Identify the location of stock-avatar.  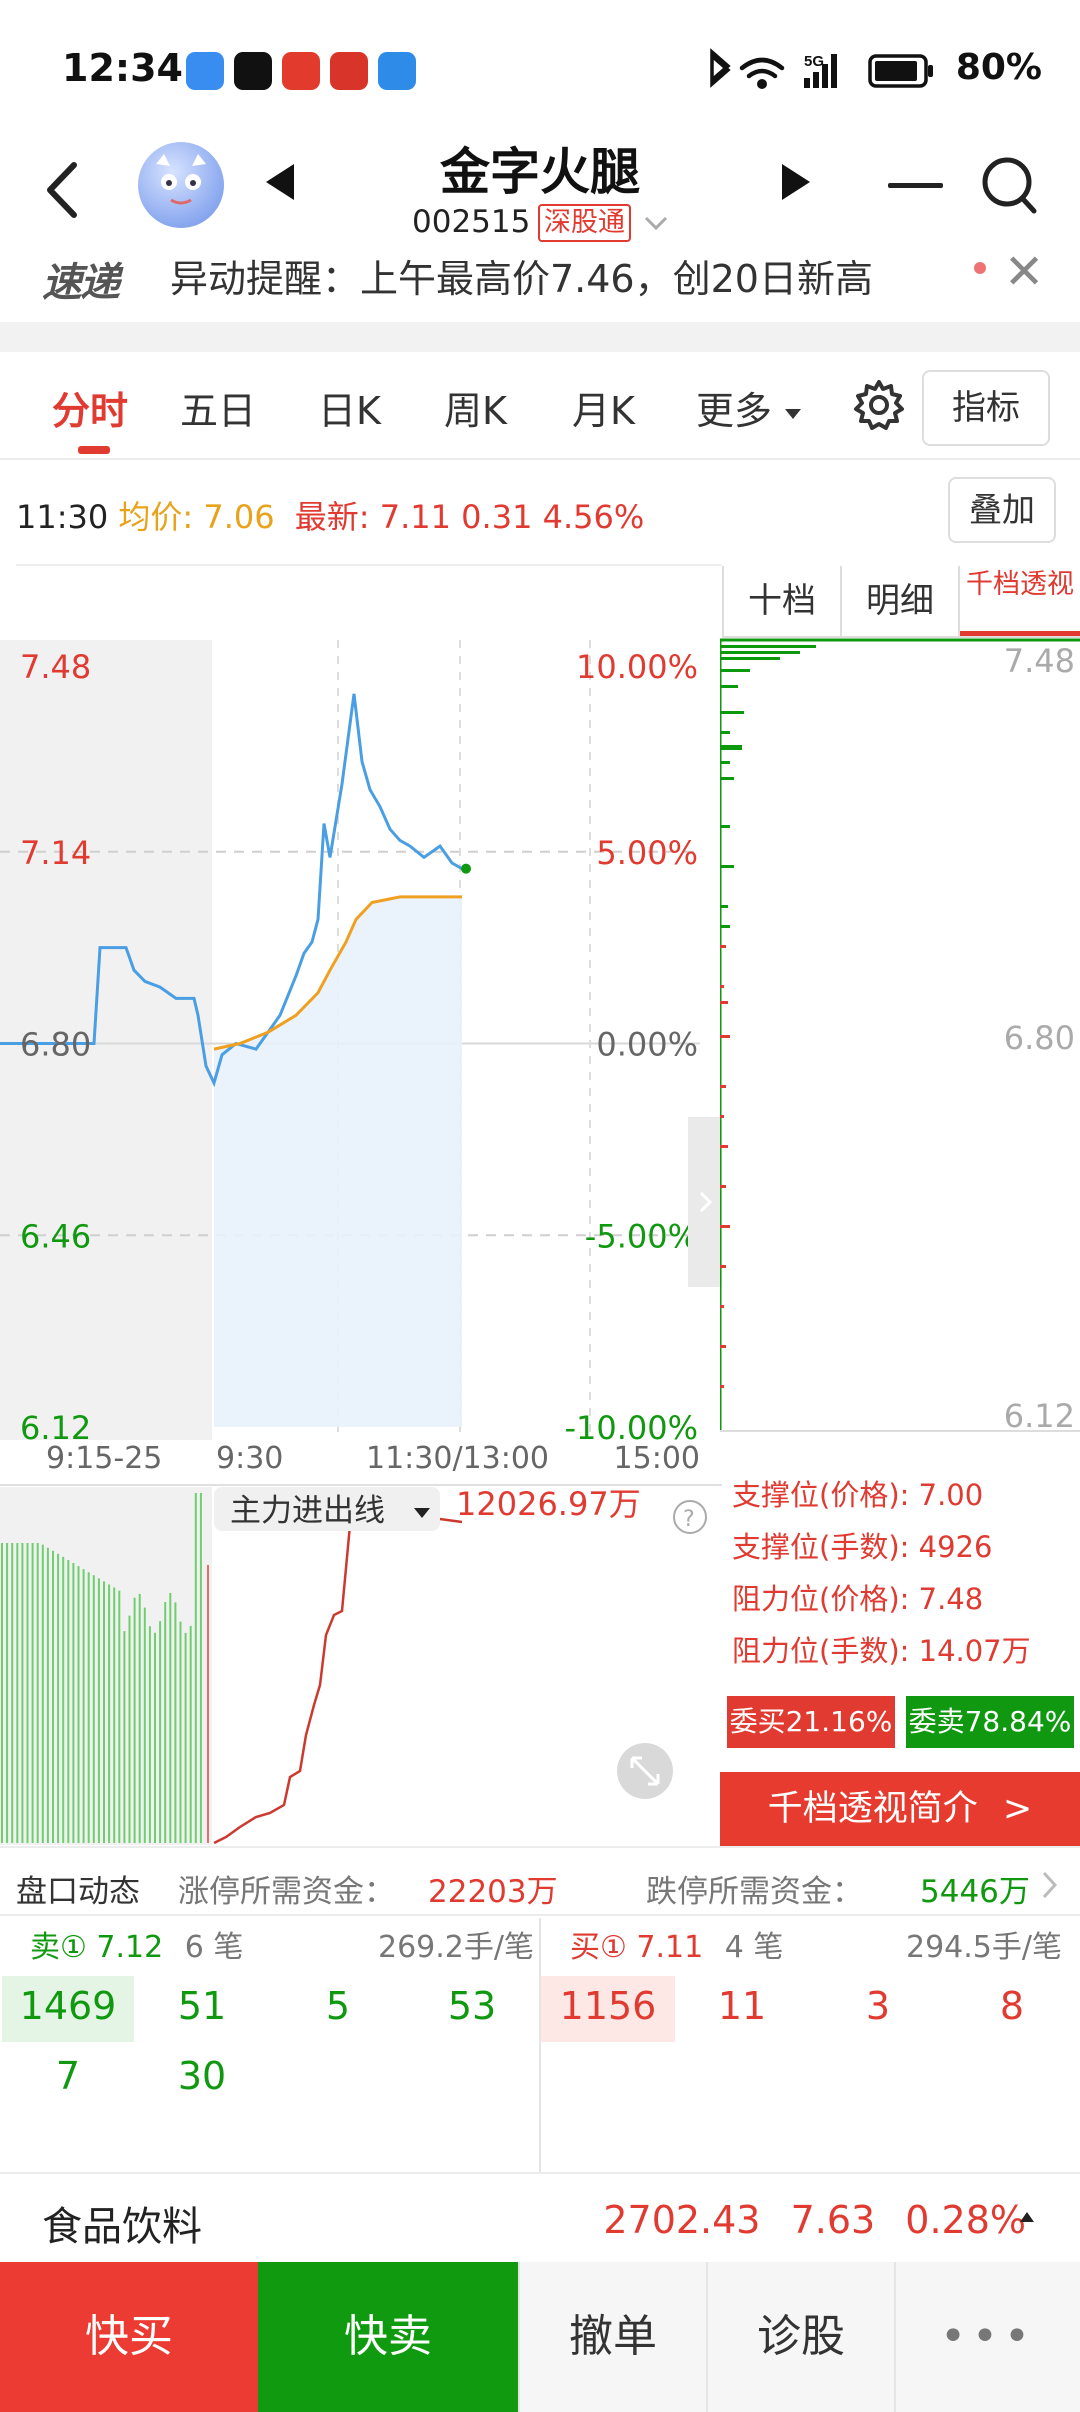
(181, 185).